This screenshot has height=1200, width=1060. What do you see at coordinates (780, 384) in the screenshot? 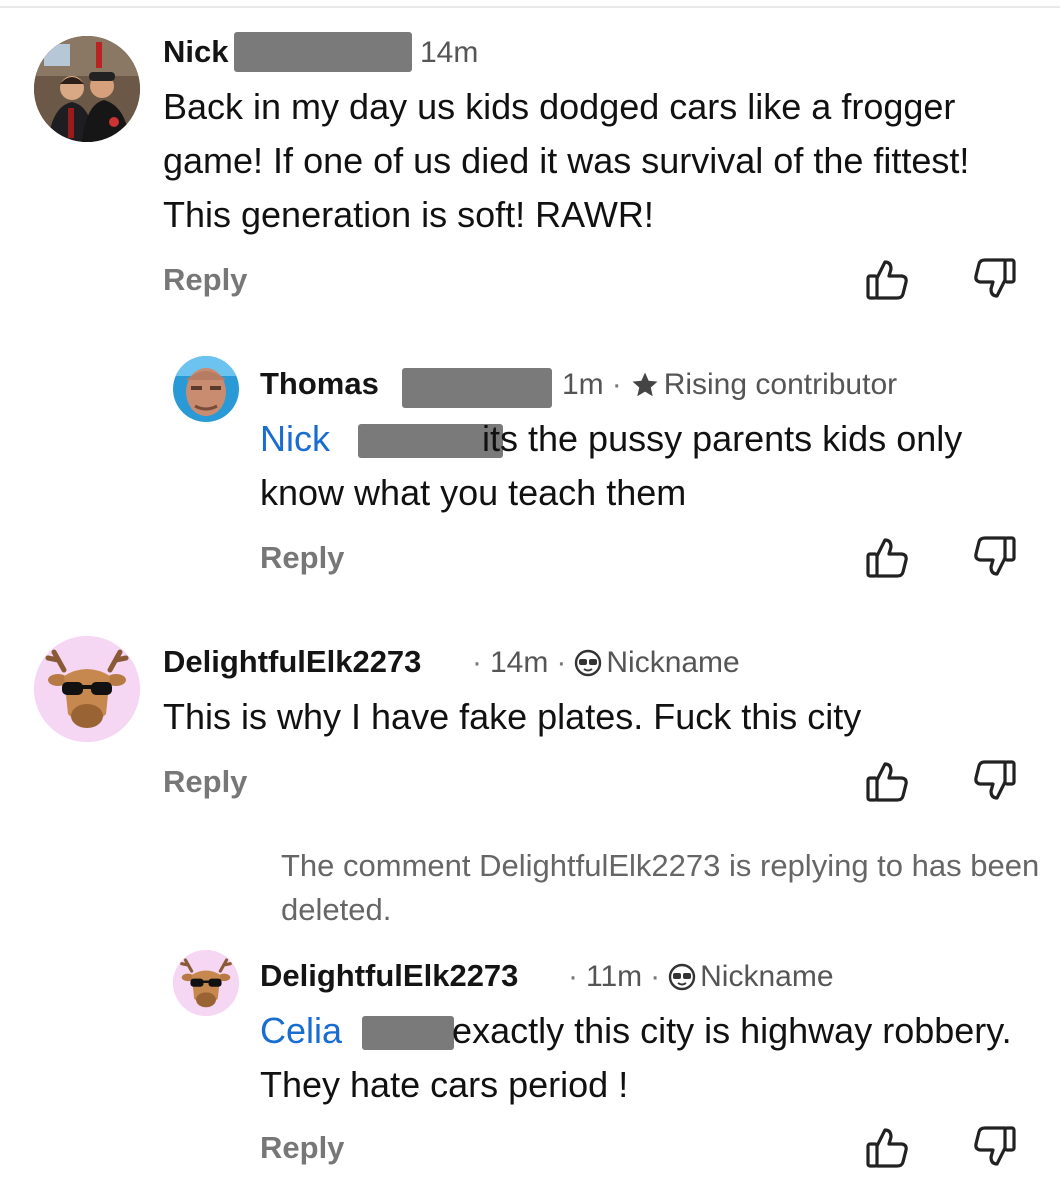
I see `contributor-badge: Rising contributor` at bounding box center [780, 384].